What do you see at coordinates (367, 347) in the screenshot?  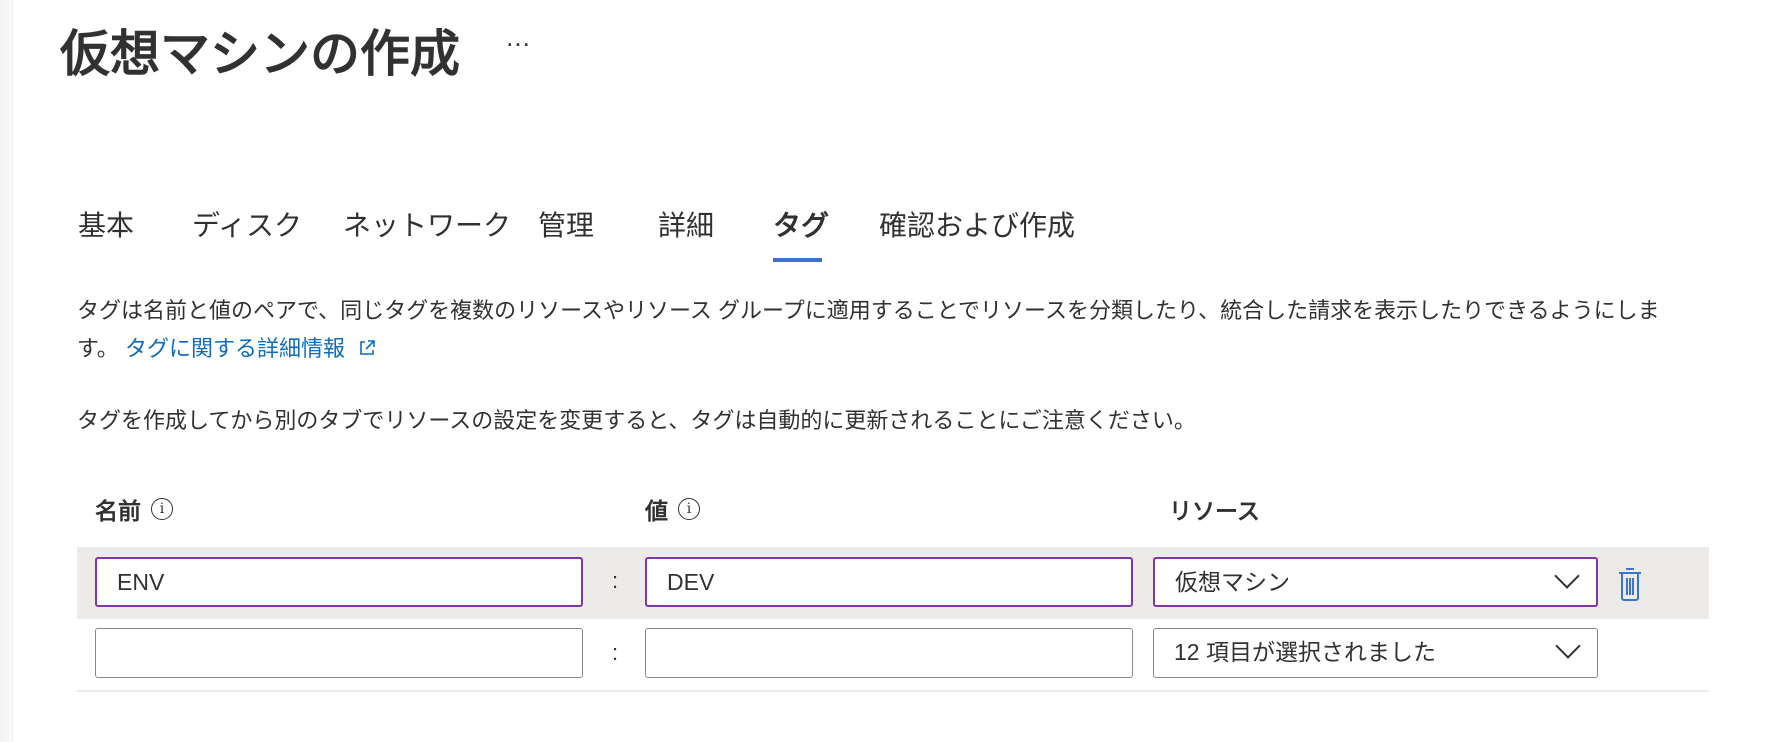 I see `external-link-icon` at bounding box center [367, 347].